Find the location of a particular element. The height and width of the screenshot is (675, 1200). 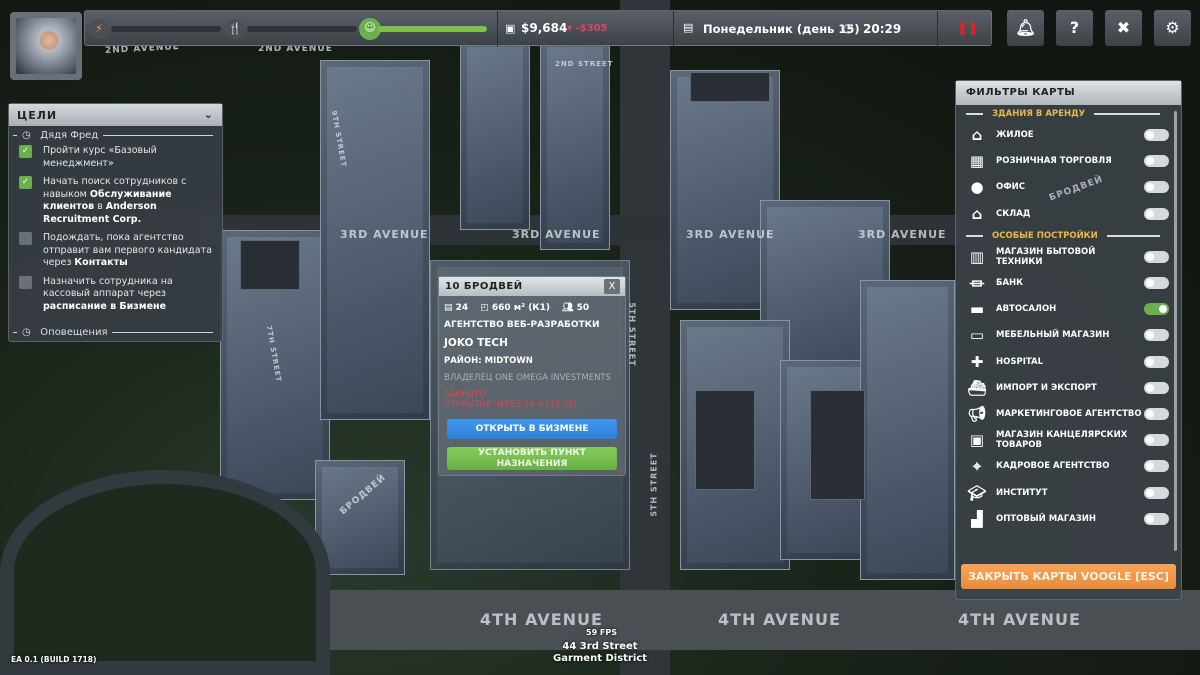

building-stats: ▤ 24 ◰ 660 м² (К1) 👥︎ 50 is located at coordinates (532, 308).